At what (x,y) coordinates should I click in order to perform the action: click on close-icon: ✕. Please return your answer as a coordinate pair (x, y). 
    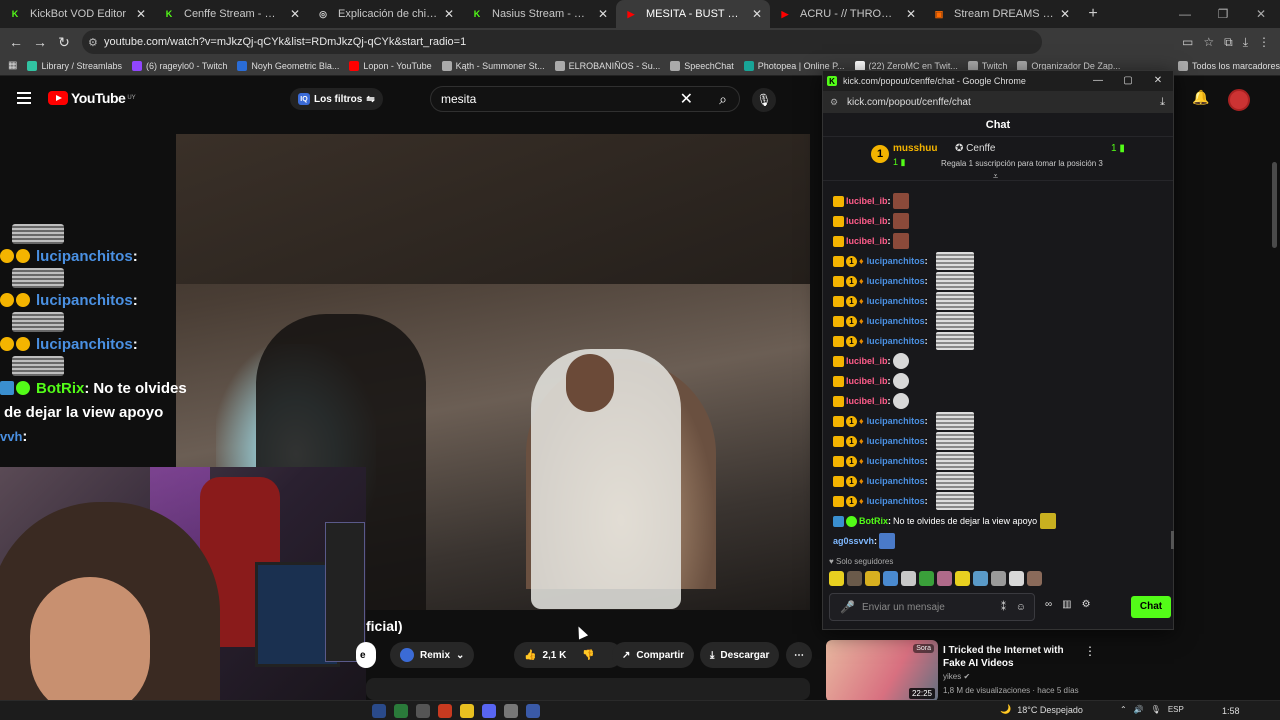
    Looking at the image, I should click on (1158, 81).